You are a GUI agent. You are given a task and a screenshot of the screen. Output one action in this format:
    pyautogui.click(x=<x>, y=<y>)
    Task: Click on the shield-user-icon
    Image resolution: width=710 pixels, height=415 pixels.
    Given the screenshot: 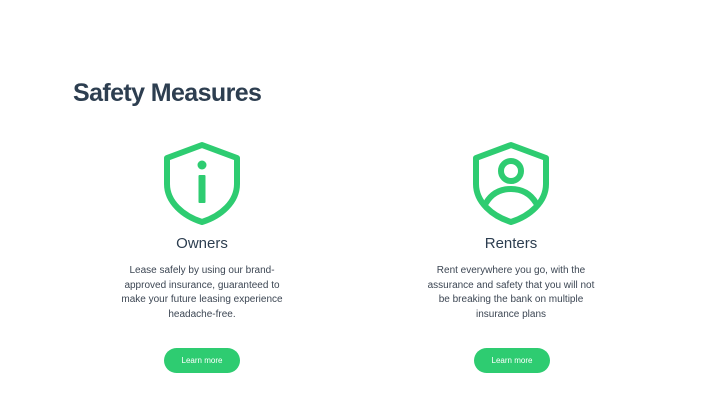 What is the action you would take?
    pyautogui.click(x=511, y=183)
    